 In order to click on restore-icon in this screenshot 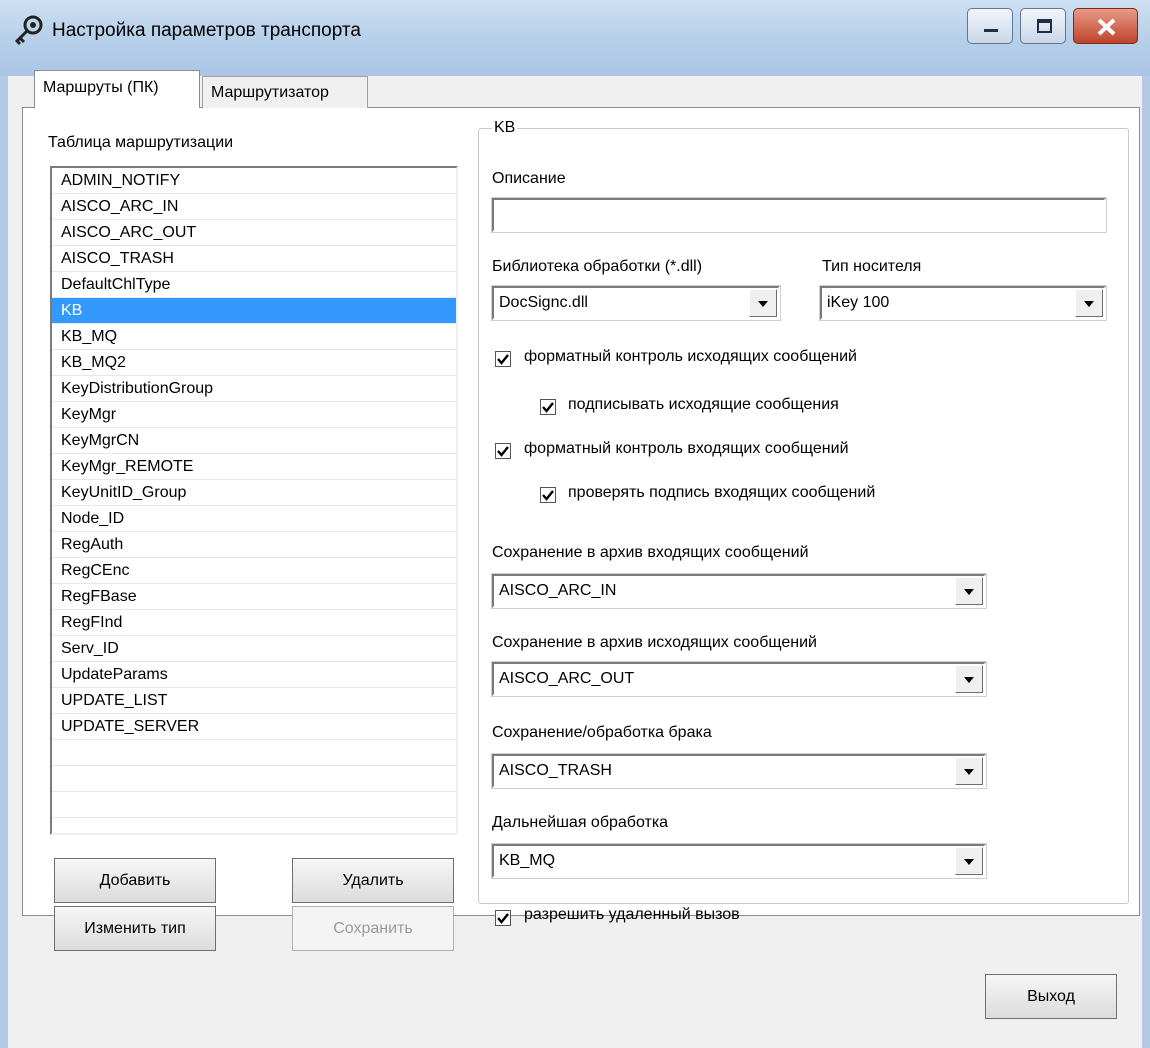, I will do `click(1044, 26)`.